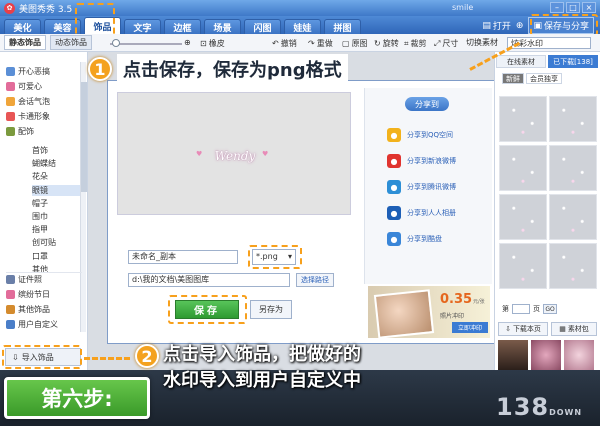 The width and height of the screenshot is (600, 426). Describe the element at coordinates (209, 280) in the screenshot. I see `save-path-input: d:\我的文档\美图图库` at that location.